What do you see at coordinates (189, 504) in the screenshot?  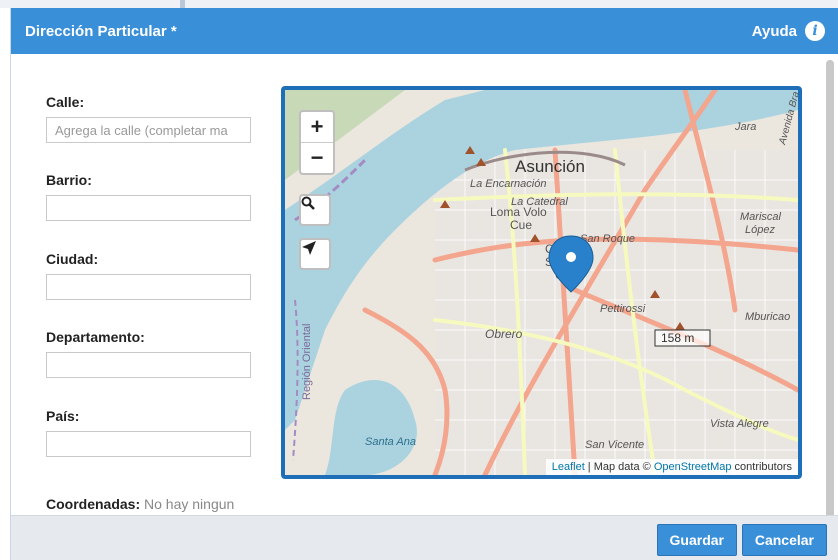 I see `coordinates-value: No hay ningun` at bounding box center [189, 504].